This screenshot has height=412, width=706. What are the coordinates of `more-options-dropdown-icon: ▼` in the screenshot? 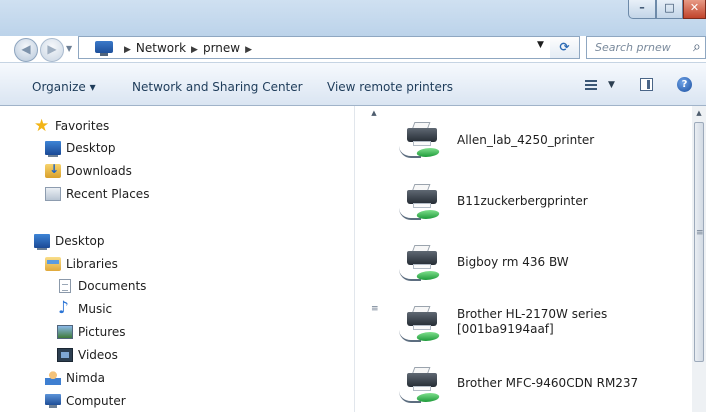 It's located at (611, 85).